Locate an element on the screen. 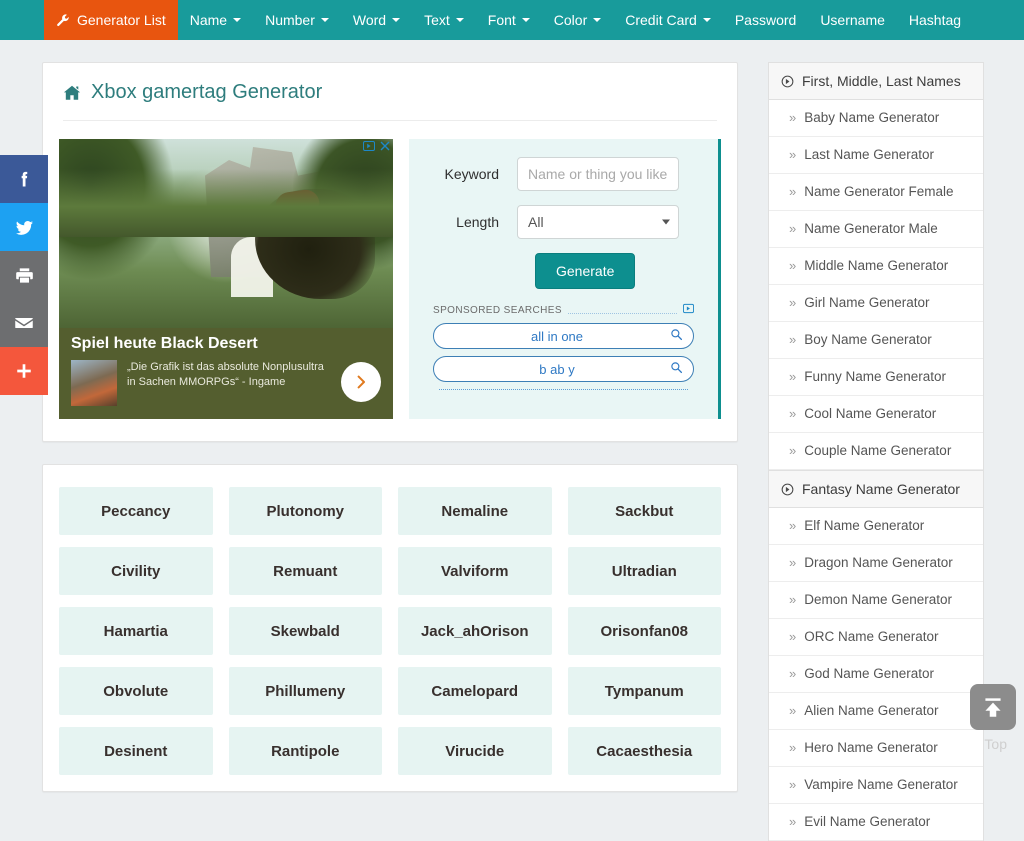  page-head: Xbox gamertag Generator is located at coordinates (390, 92).